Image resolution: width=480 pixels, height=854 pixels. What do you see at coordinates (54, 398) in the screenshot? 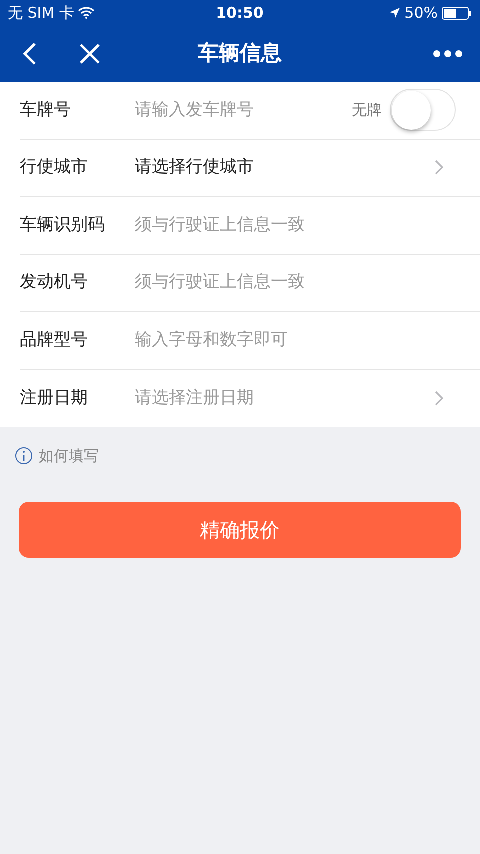
I see `field-label: 注册日期` at bounding box center [54, 398].